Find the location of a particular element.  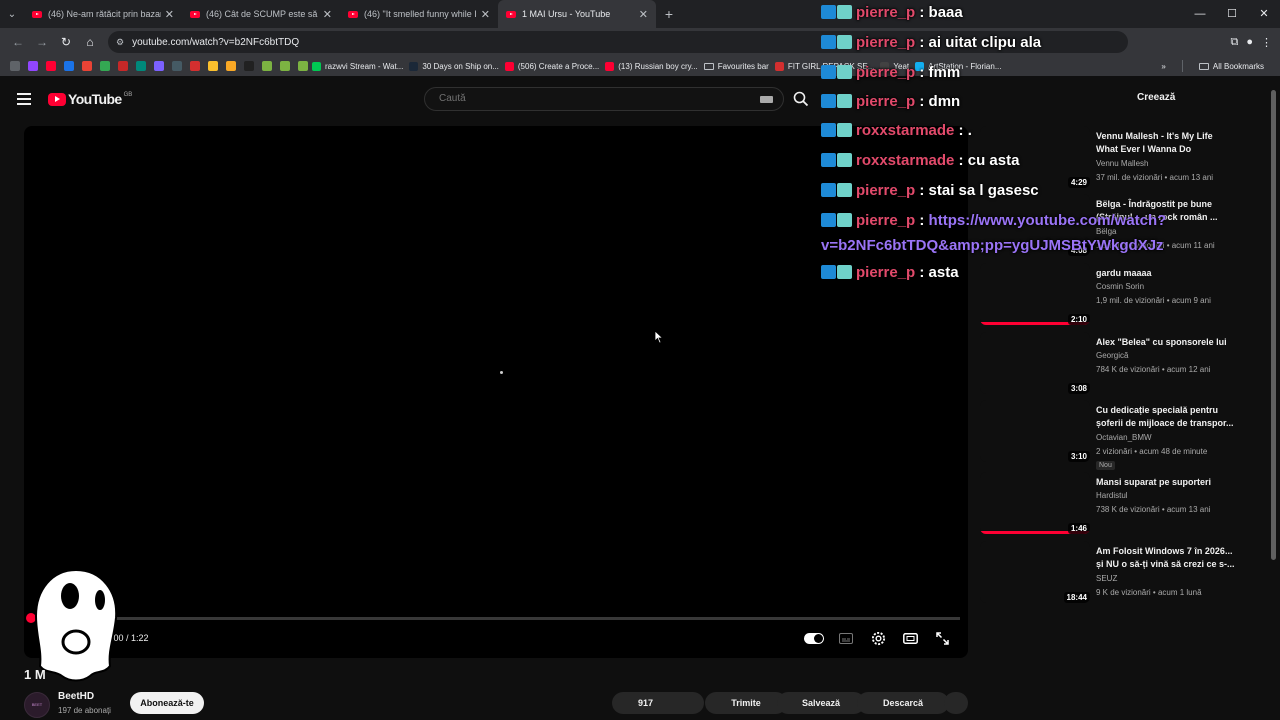

recommendation-title: Mansi suparat pe suporteri is located at coordinates (1166, 482).